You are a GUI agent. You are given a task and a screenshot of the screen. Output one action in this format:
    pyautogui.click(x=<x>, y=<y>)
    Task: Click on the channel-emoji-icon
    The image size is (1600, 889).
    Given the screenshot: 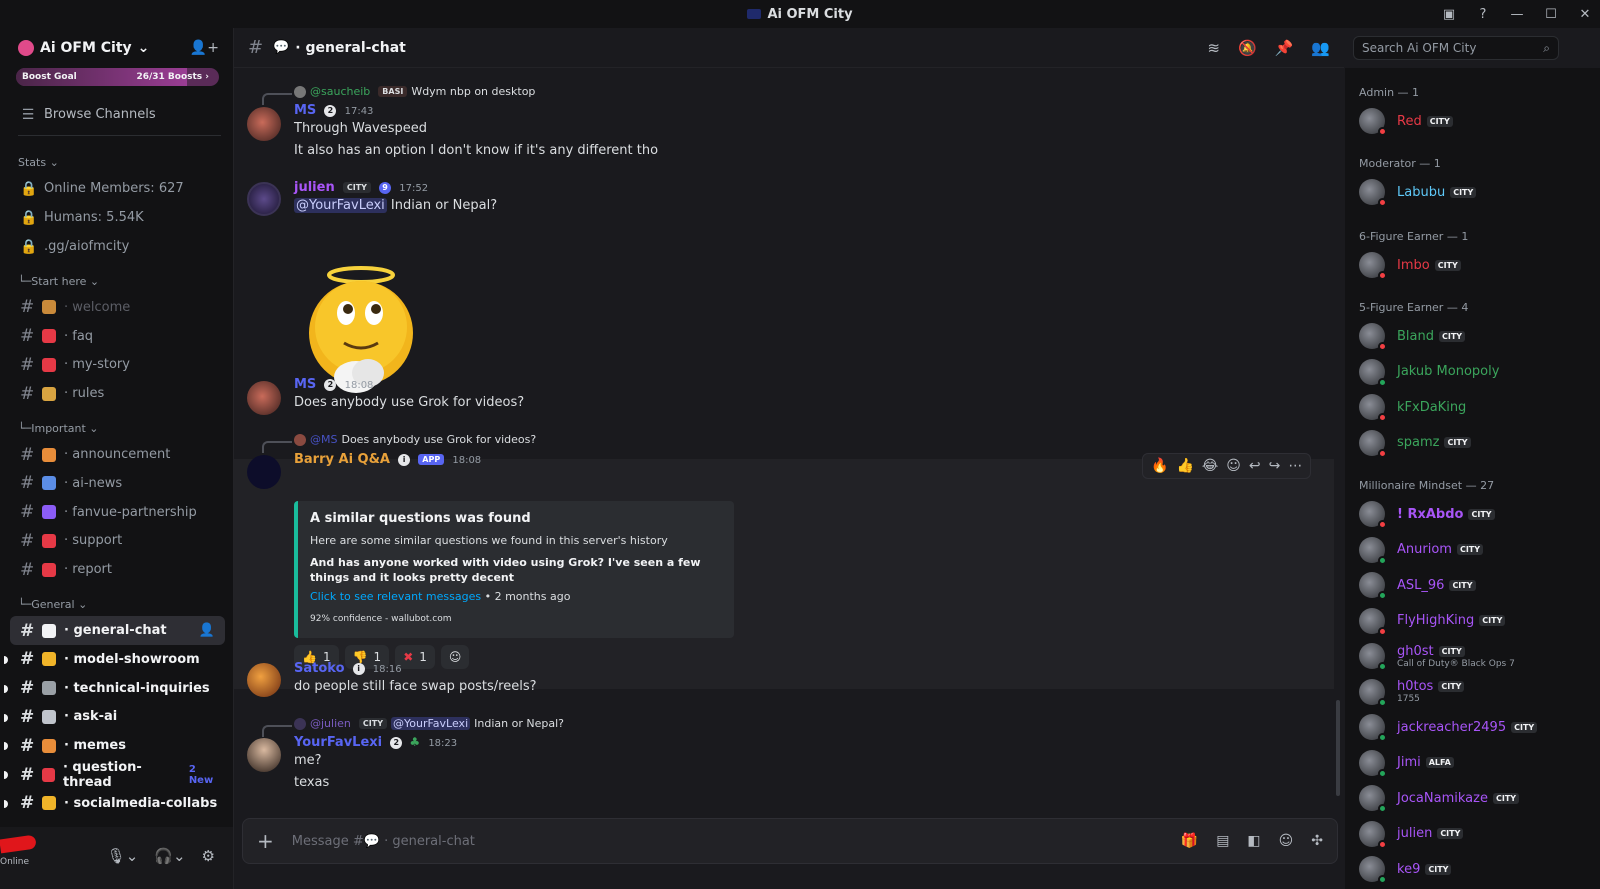 What is the action you would take?
    pyautogui.click(x=49, y=393)
    